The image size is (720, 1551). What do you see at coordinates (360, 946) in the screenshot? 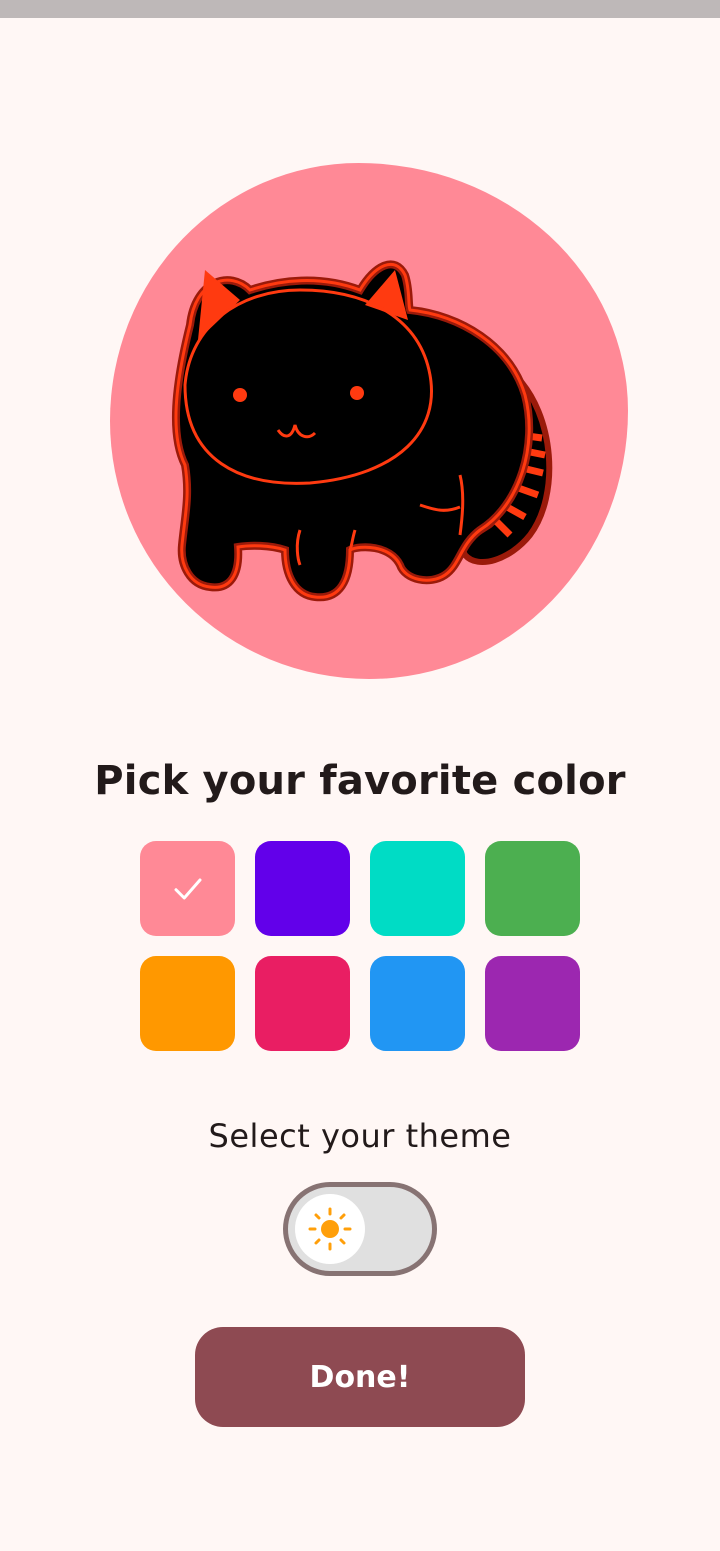
I see `color-swatch-grid` at bounding box center [360, 946].